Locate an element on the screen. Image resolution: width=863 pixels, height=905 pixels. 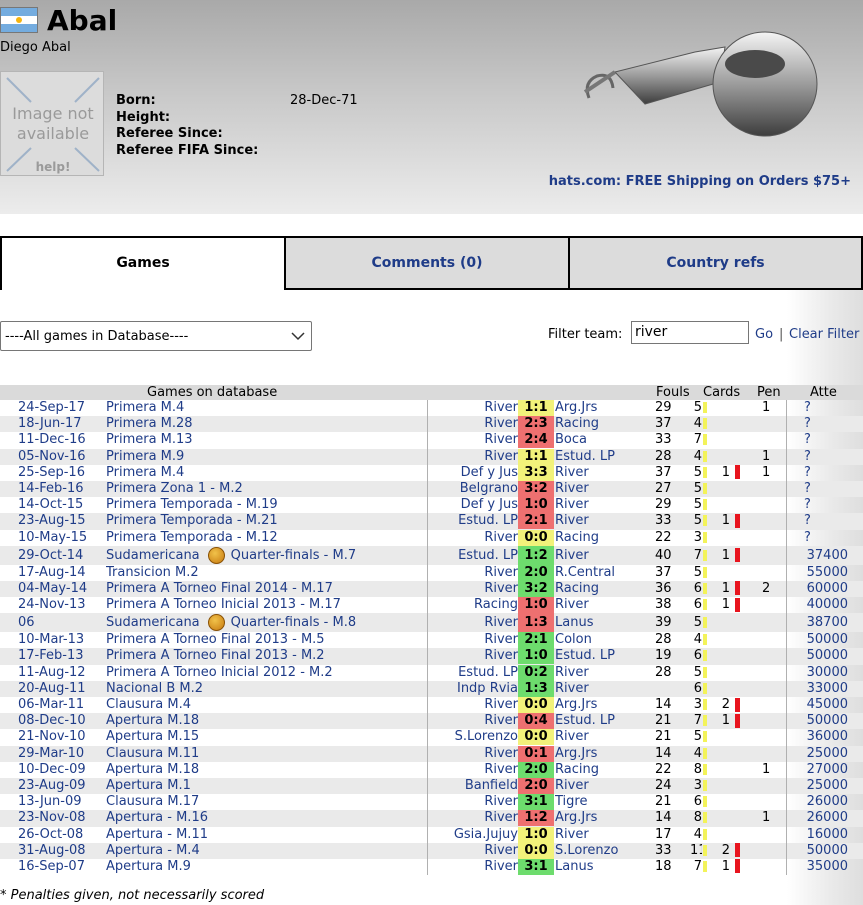
home-team-link: Racing is located at coordinates (473, 605).